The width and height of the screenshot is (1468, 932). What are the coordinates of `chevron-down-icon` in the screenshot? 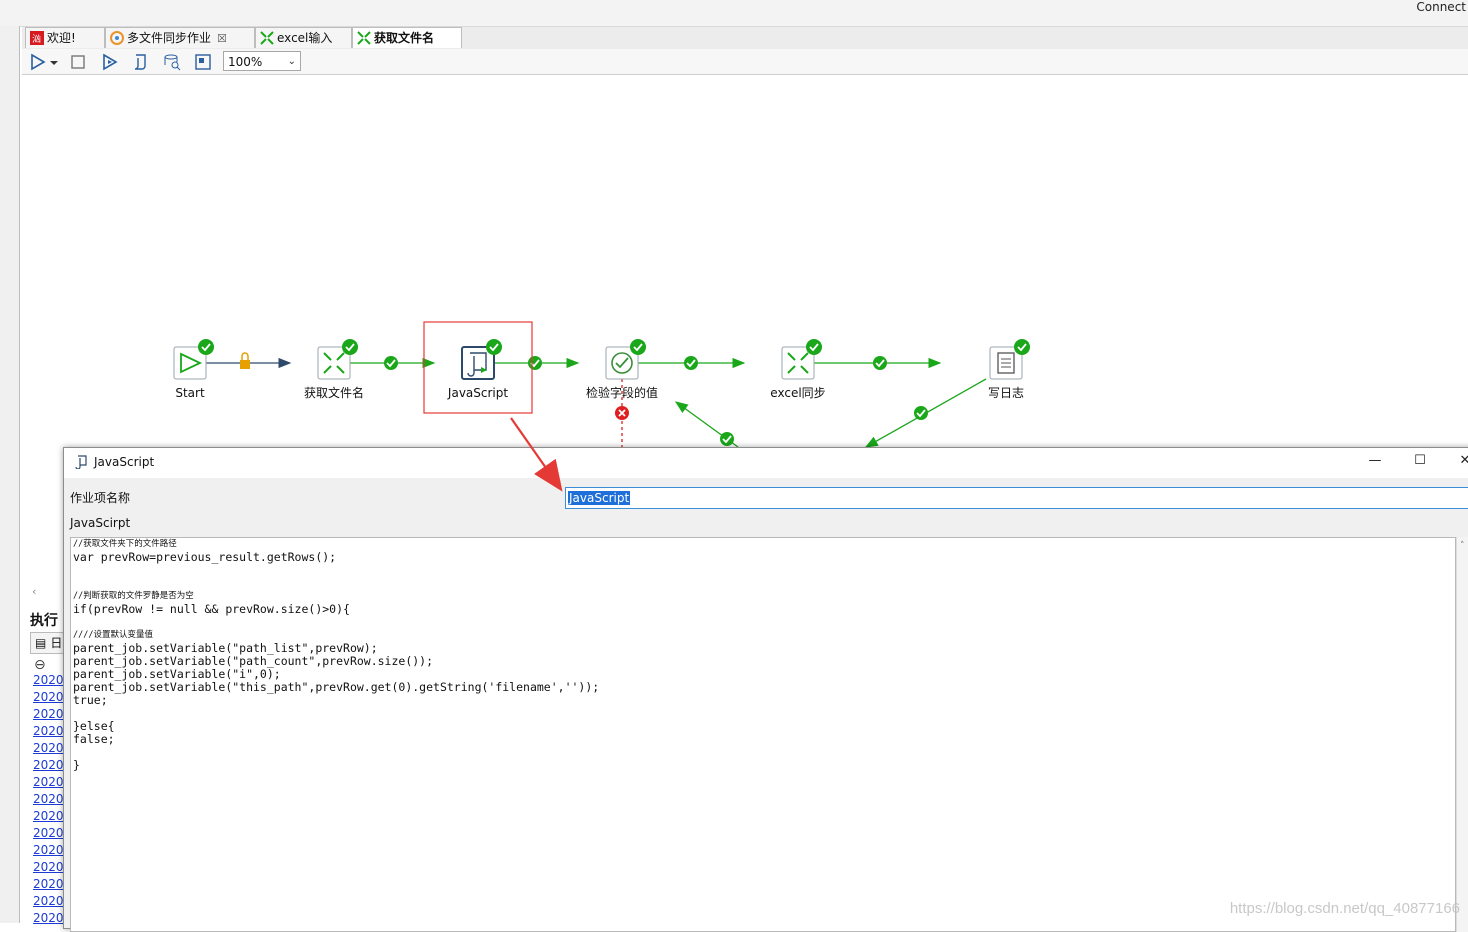 It's located at (54, 62).